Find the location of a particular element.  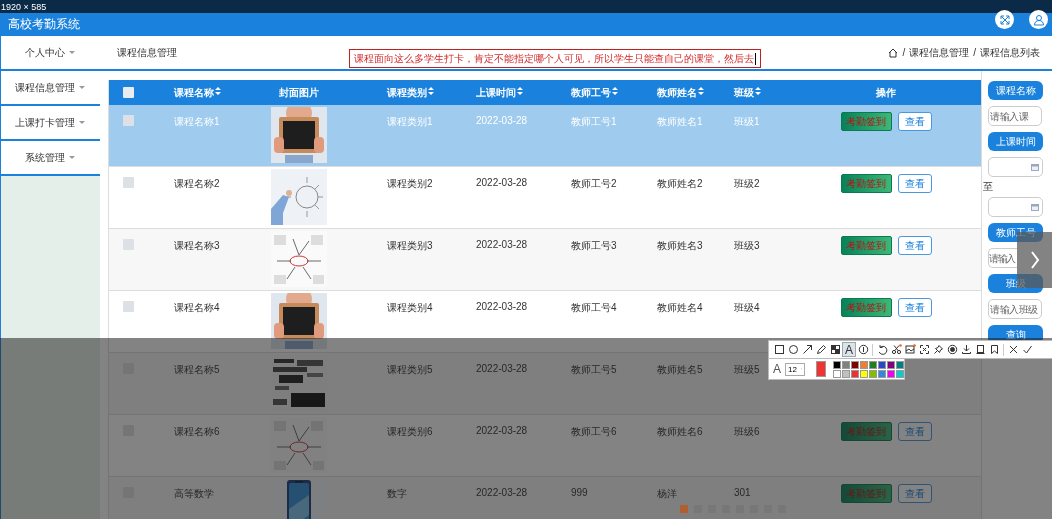

scissors-tool is located at coordinates (896, 349).